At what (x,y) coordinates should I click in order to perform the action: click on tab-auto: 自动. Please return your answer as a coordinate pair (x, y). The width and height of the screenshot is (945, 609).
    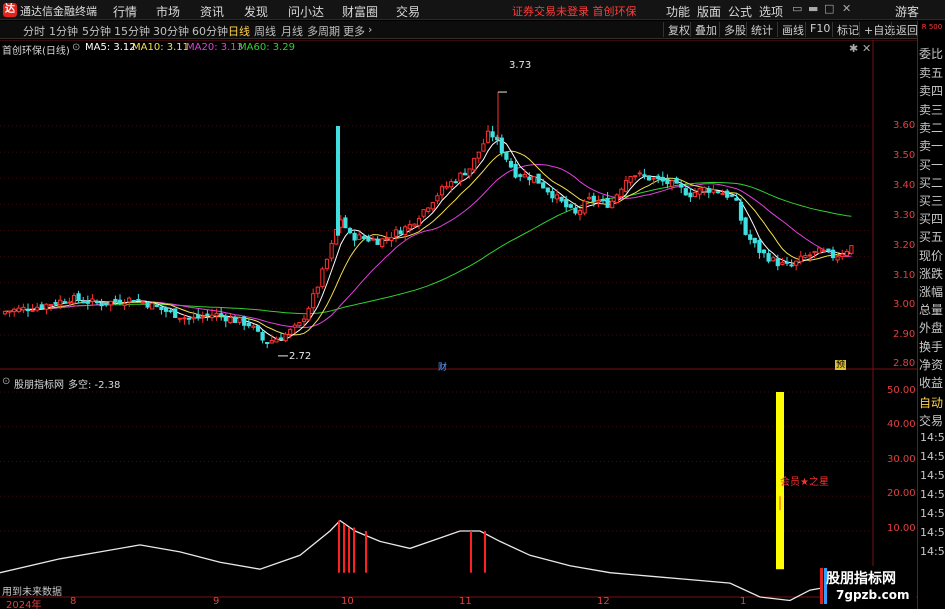
    Looking at the image, I should click on (931, 402).